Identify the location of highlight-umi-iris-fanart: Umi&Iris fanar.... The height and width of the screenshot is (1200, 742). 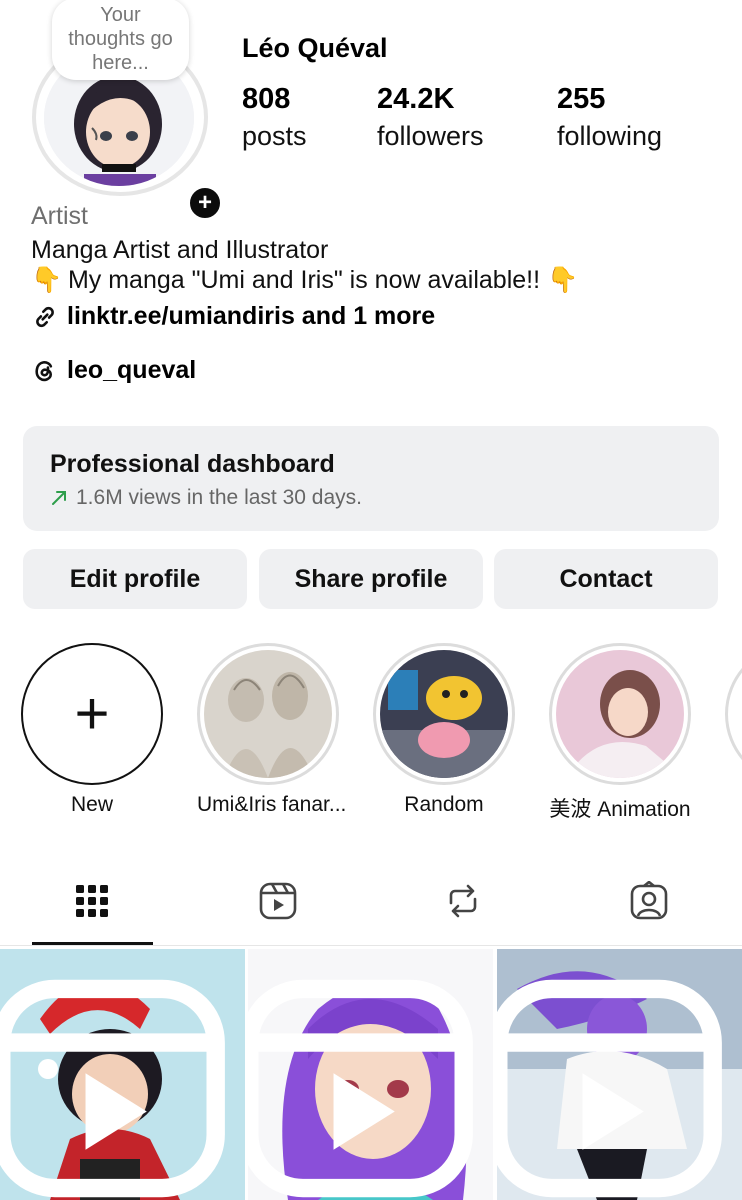
(272, 730).